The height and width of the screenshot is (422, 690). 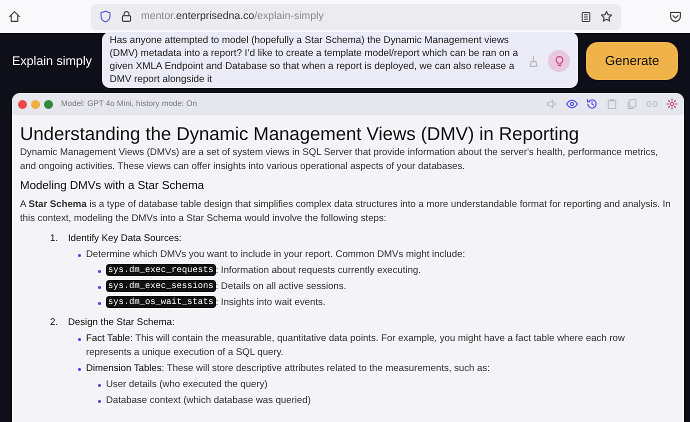 I want to click on body-paragraph: A Star Schema is a type of database table design that simplifies complex data structures into a more understandable format for reporting and analysis. In this context, modeling the DMVs into a Star Schema would involve the following steps:, so click(x=346, y=212).